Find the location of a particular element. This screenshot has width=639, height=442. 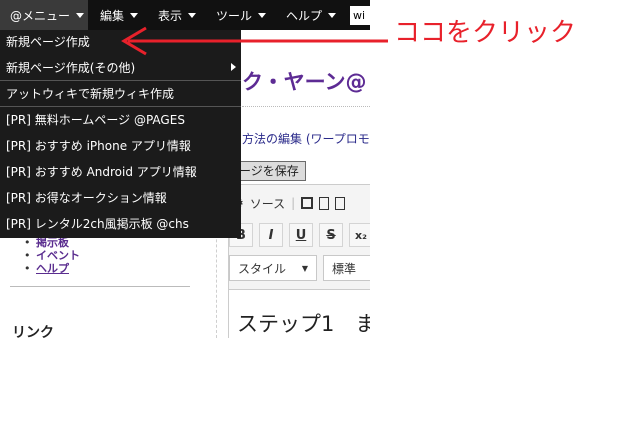

menu-item-pr-chs: [PR] レンタル2ch風掲示板 @chs is located at coordinates (120, 223).